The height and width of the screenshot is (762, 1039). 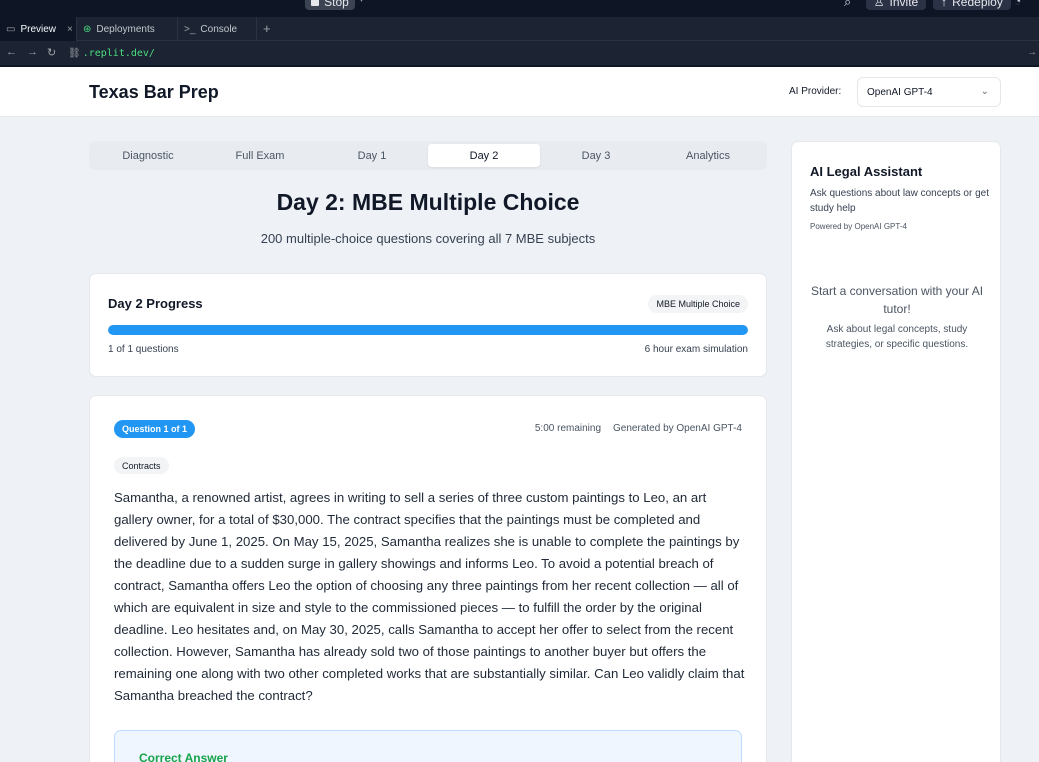 I want to click on ide-top-bar: Stop ▾ ⌕ ♙ Invite ↑ Redeploy ◔, so click(x=519, y=8).